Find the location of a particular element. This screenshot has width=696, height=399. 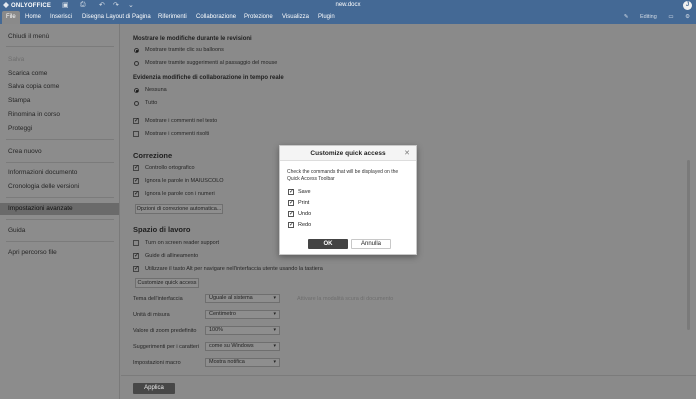

close-icon: ✕ is located at coordinates (407, 153).